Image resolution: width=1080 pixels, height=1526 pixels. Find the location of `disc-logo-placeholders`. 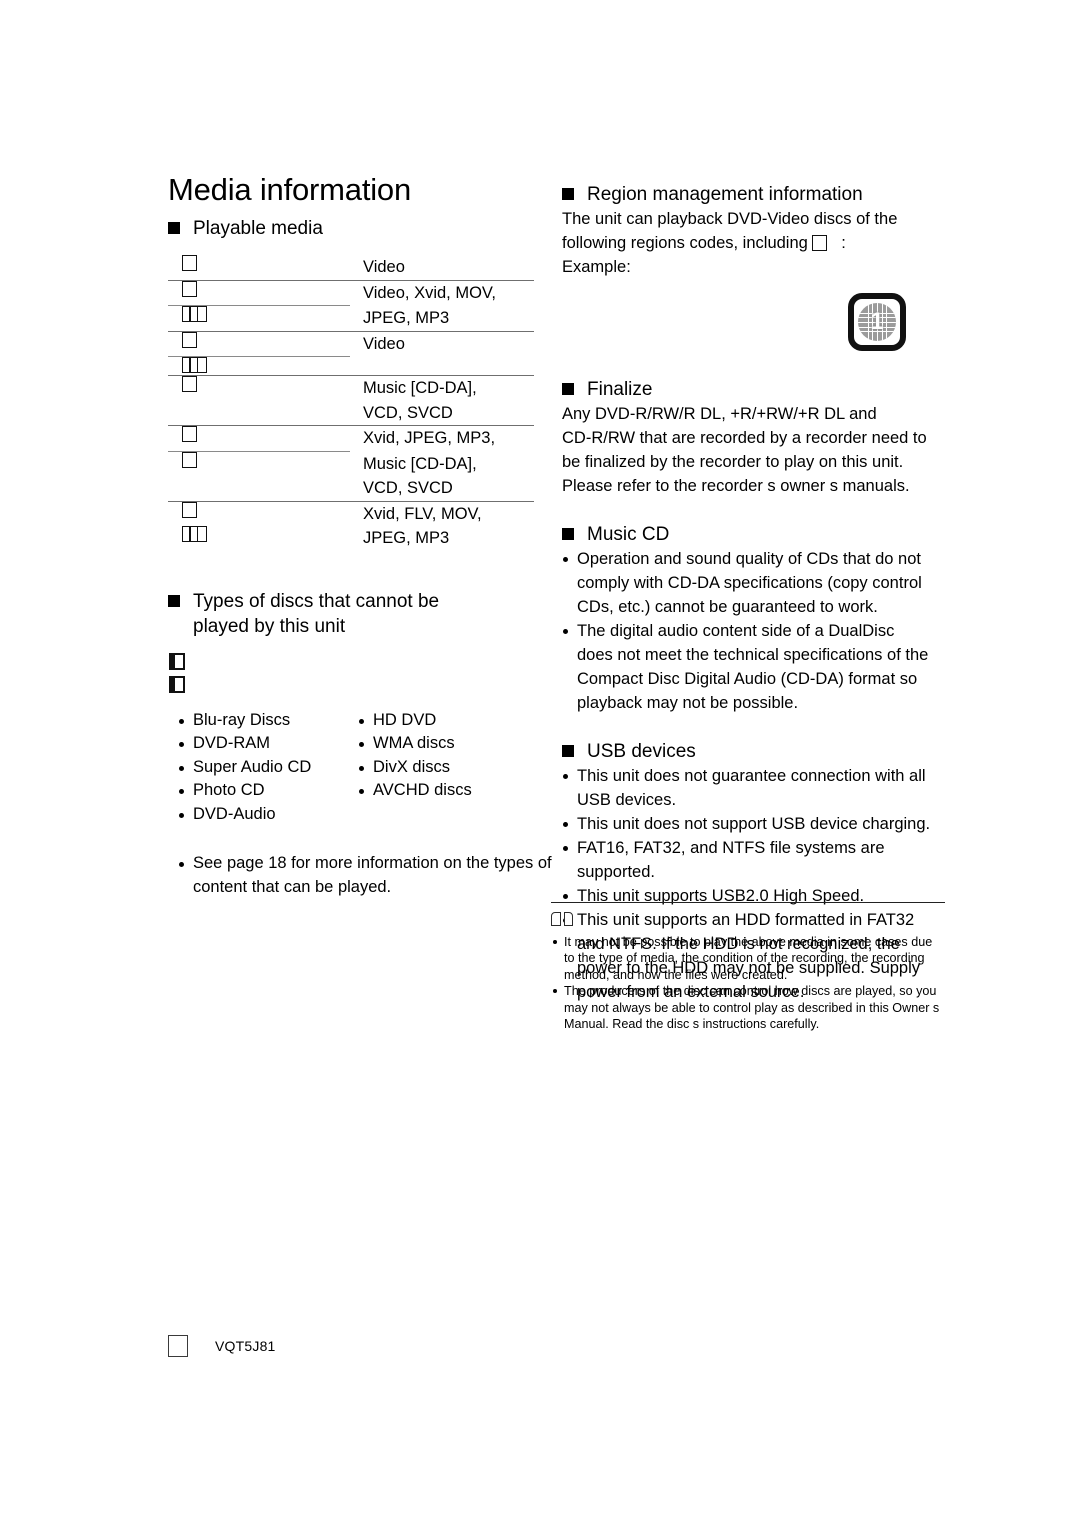

disc-logo-placeholders is located at coordinates (353, 674).